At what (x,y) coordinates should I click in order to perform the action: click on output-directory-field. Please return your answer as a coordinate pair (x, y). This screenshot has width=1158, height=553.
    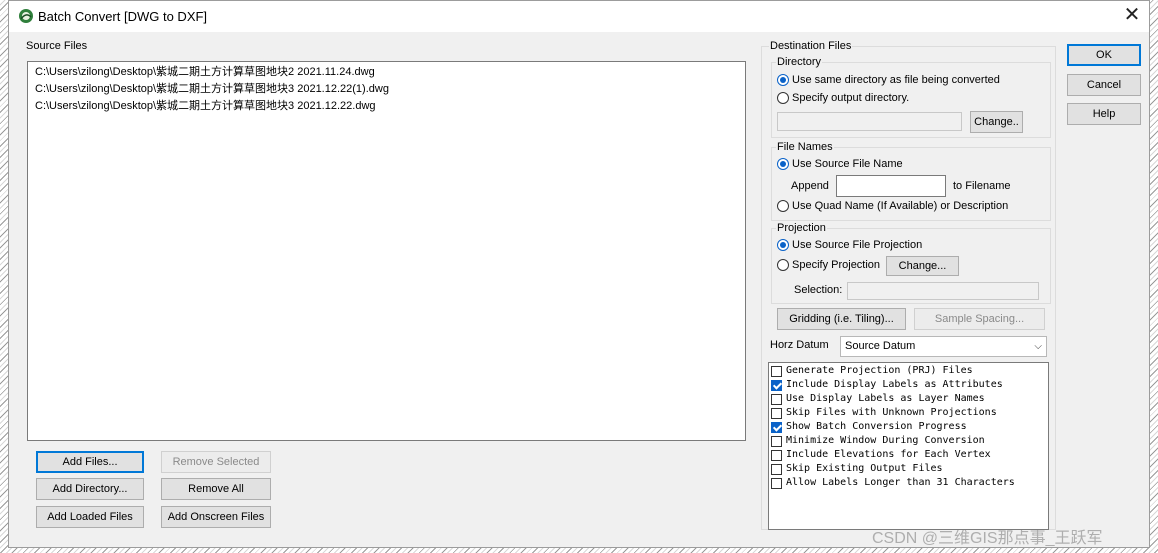
    Looking at the image, I should click on (869, 121).